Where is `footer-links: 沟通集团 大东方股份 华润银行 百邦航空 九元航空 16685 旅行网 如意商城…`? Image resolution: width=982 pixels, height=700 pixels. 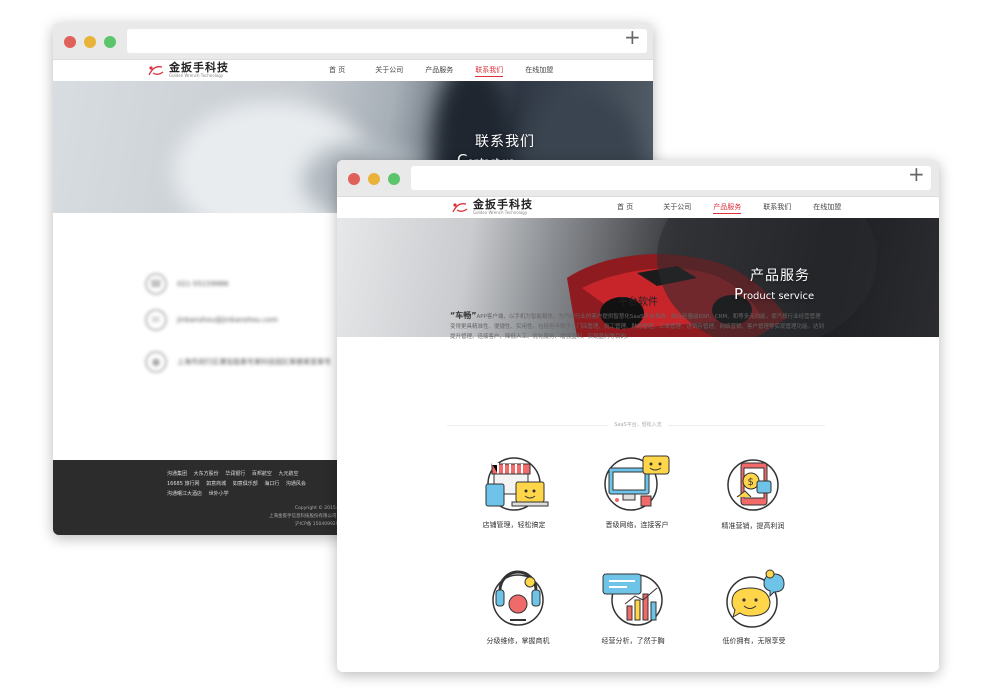
footer-links: 沟通集团 大东方股份 华润银行 百邦航空 九元航空 16685 旅行网 如意商城… is located at coordinates (254, 484).